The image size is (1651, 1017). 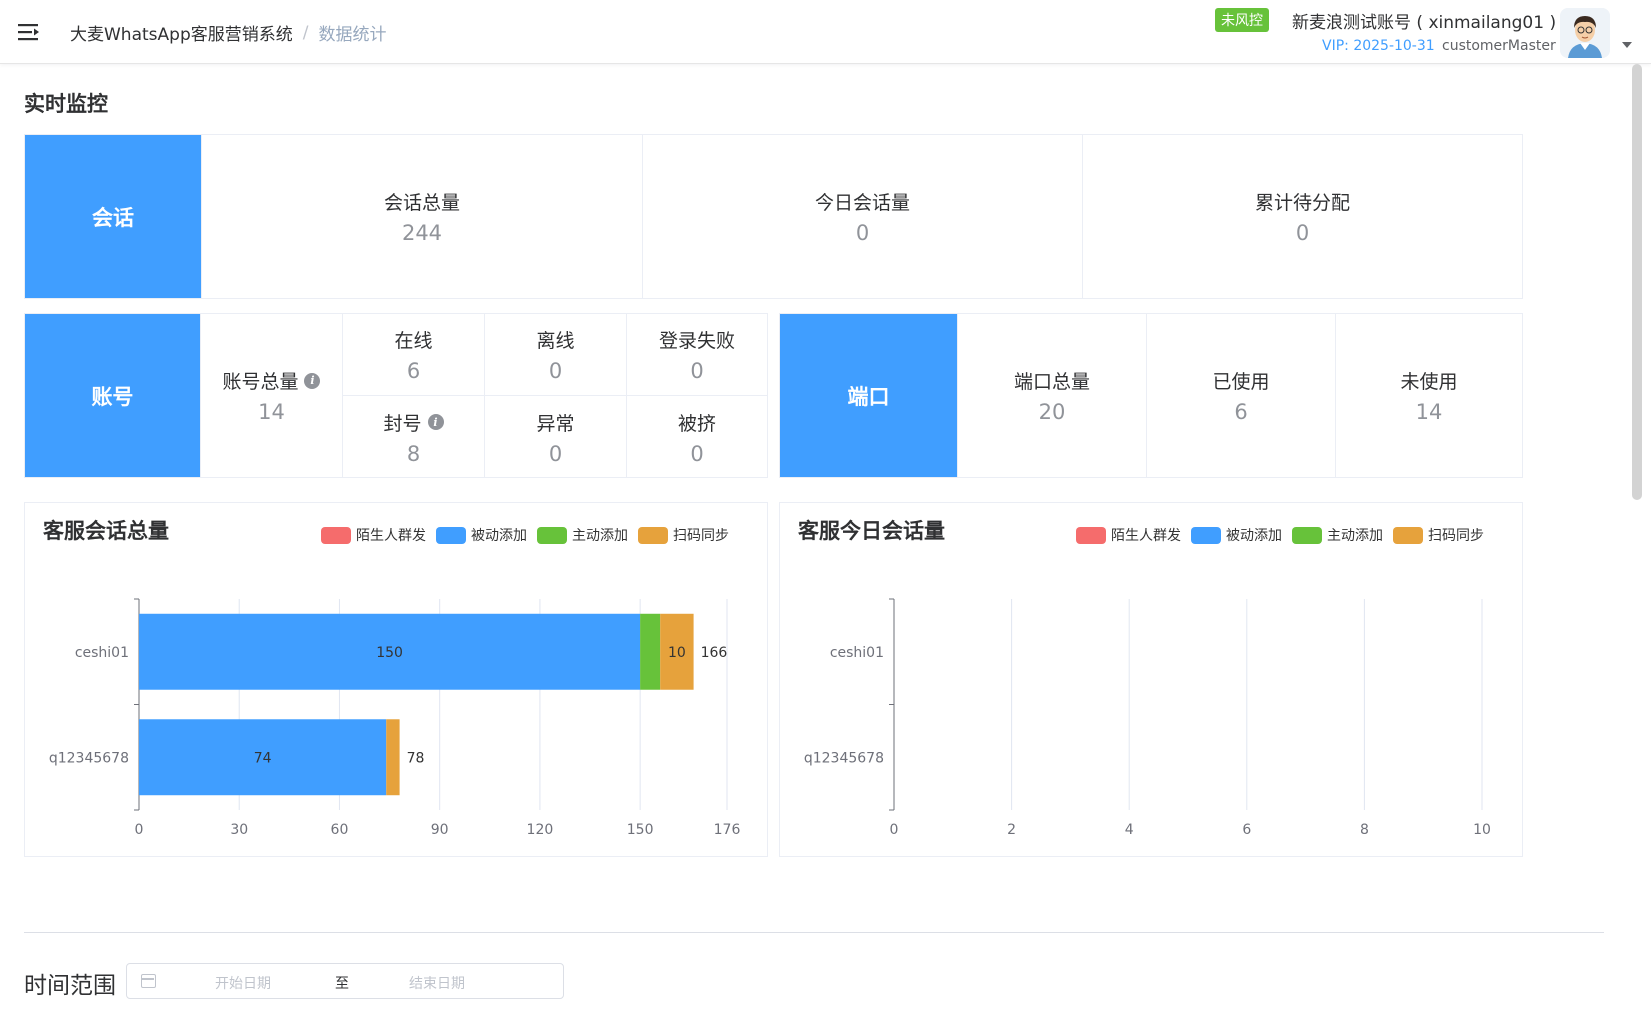 What do you see at coordinates (421, 216) in the screenshot?
I see `stat-cell-session-total: 会话总量 244` at bounding box center [421, 216].